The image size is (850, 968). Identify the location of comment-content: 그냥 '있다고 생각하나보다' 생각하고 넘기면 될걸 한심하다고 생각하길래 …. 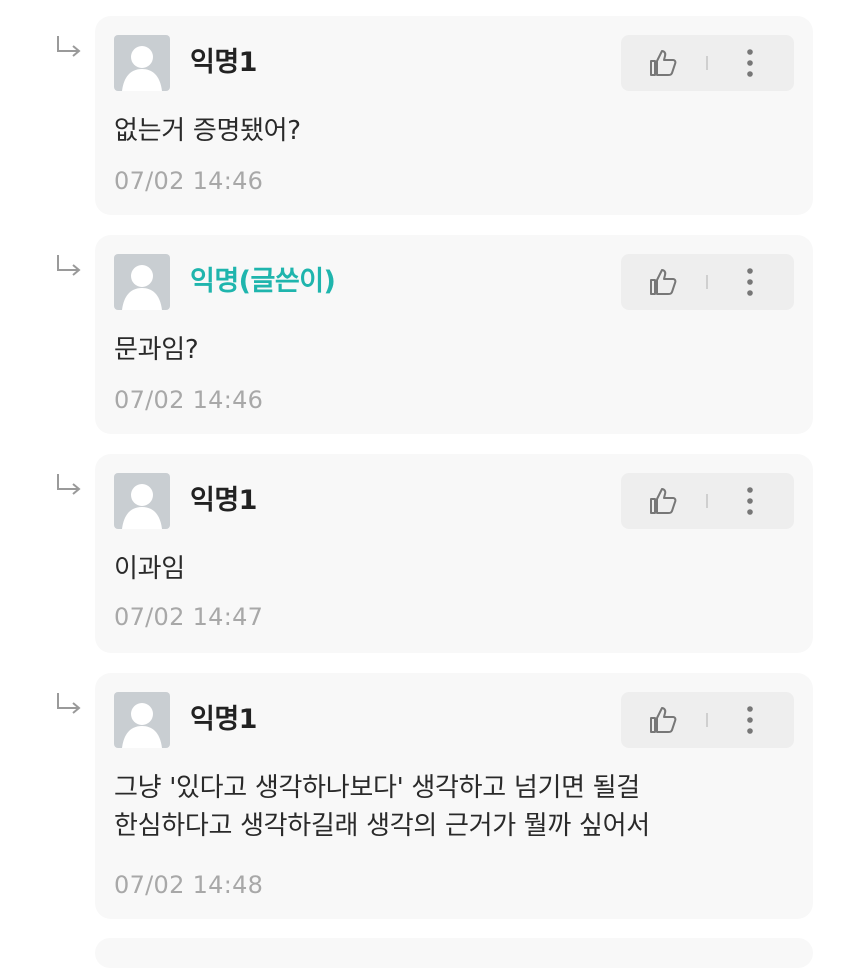
(382, 807).